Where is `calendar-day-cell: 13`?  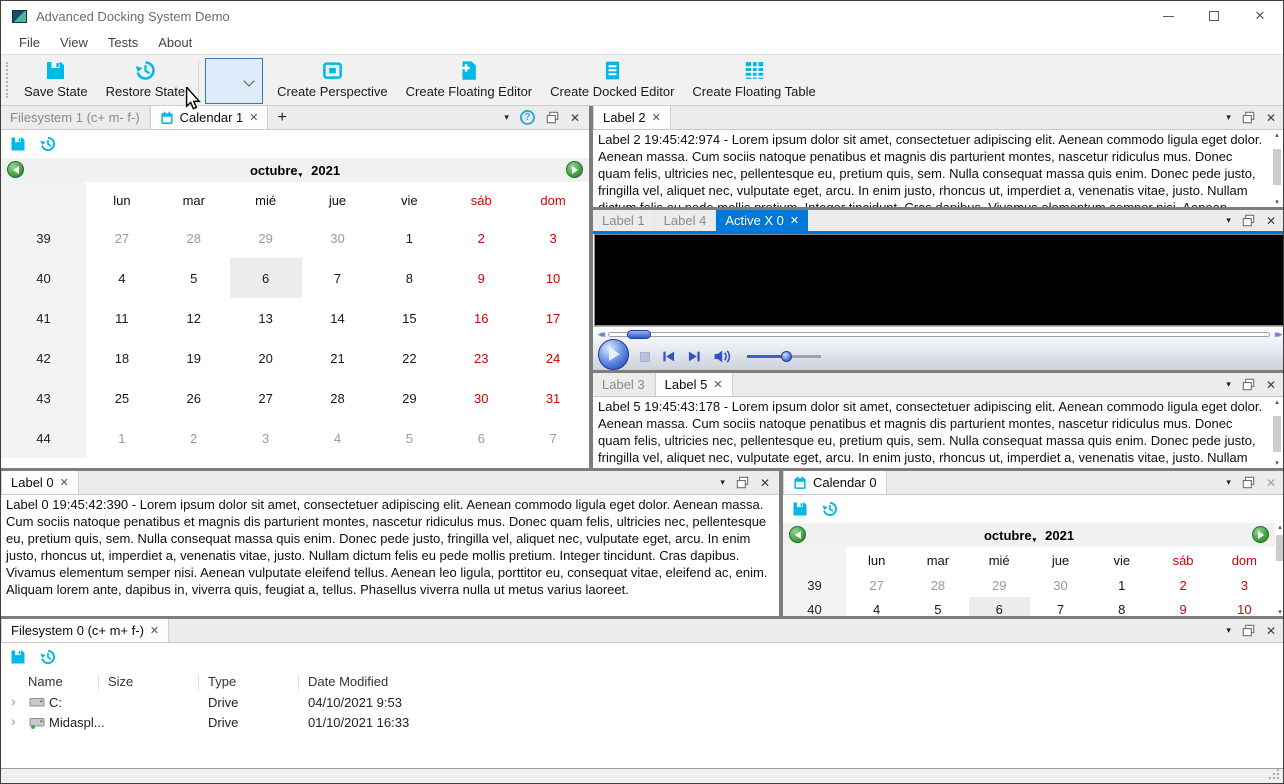 calendar-day-cell: 13 is located at coordinates (266, 318).